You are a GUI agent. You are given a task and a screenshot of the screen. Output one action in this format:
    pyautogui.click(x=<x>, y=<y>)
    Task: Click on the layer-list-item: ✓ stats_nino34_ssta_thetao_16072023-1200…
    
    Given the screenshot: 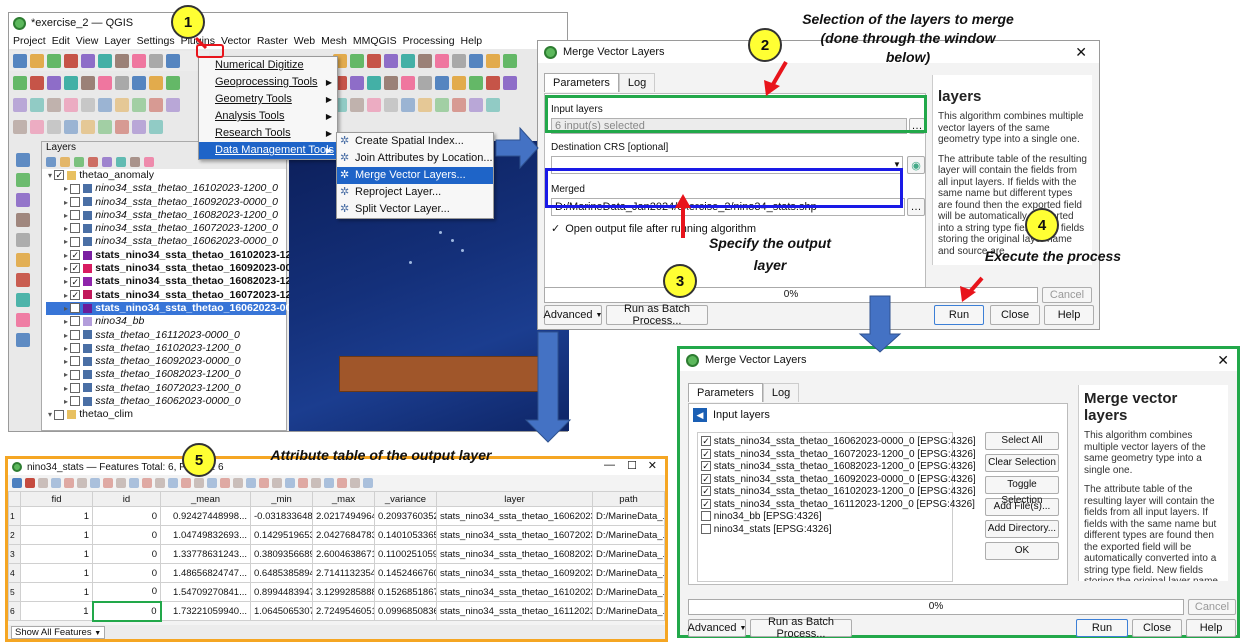 What is the action you would take?
    pyautogui.click(x=837, y=455)
    